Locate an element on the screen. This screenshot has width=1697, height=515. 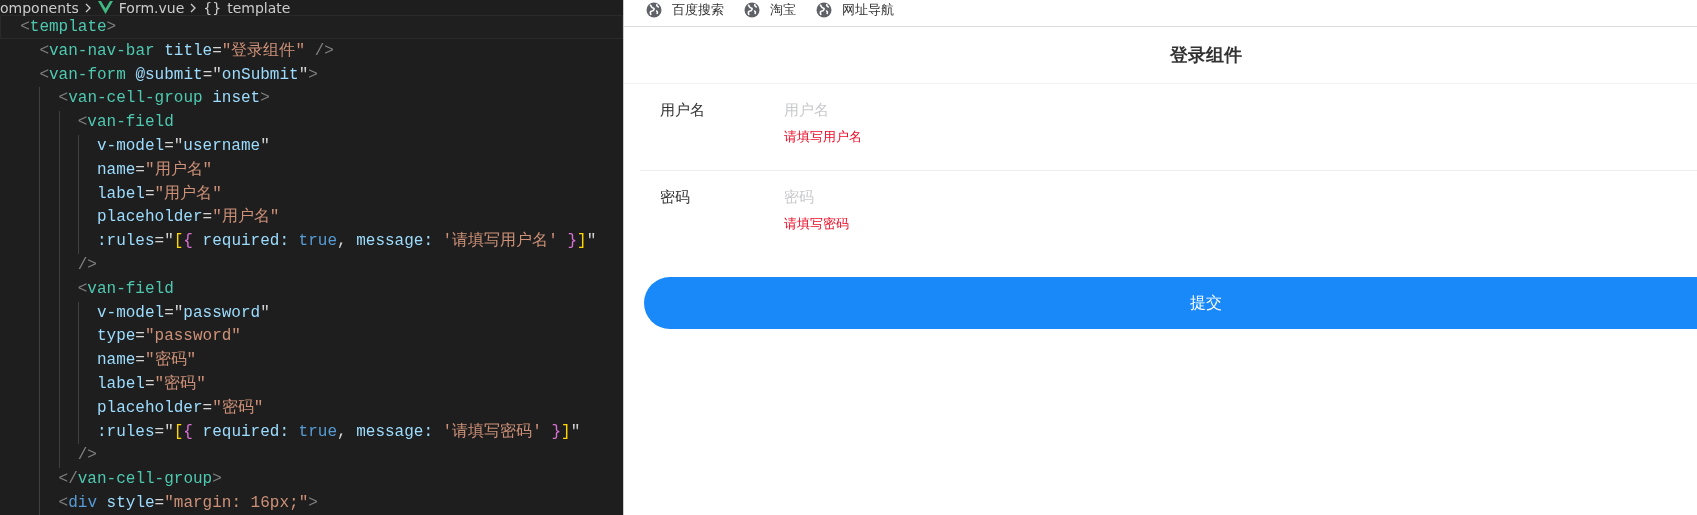
submit-button: 提交 is located at coordinates (1170, 303).